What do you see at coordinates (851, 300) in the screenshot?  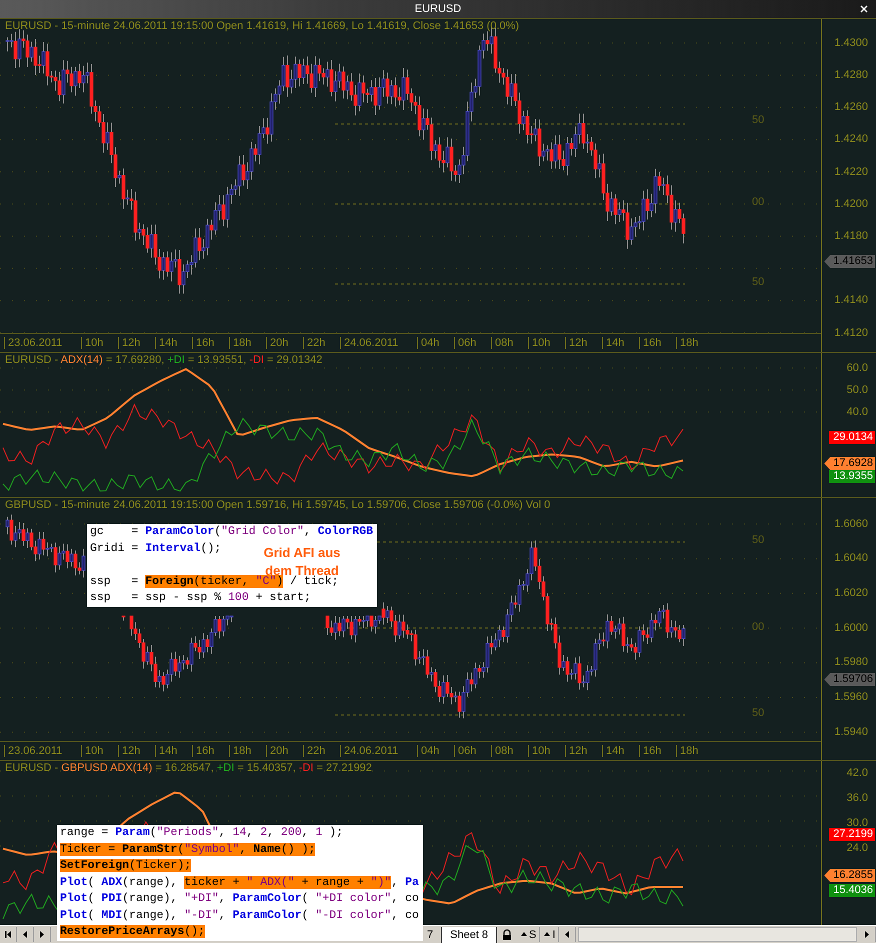 I see `axis-tick-label: 1.4140` at bounding box center [851, 300].